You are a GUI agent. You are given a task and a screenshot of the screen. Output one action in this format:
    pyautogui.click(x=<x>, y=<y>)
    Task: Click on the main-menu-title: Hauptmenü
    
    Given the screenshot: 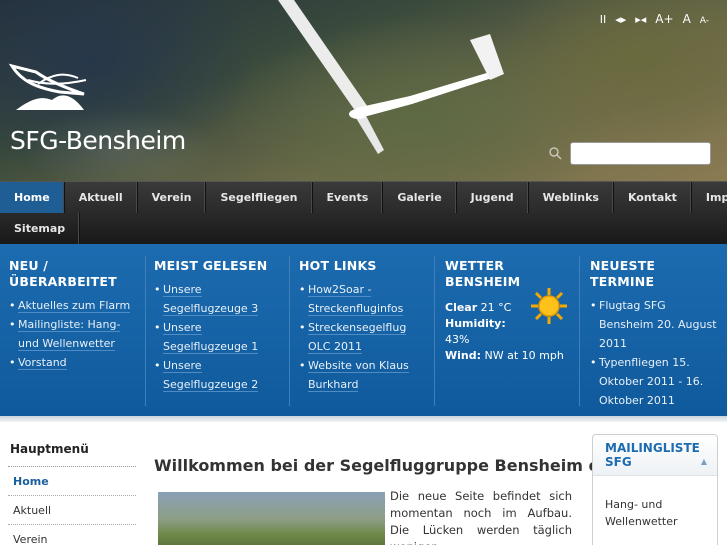 What is the action you would take?
    pyautogui.click(x=72, y=453)
    